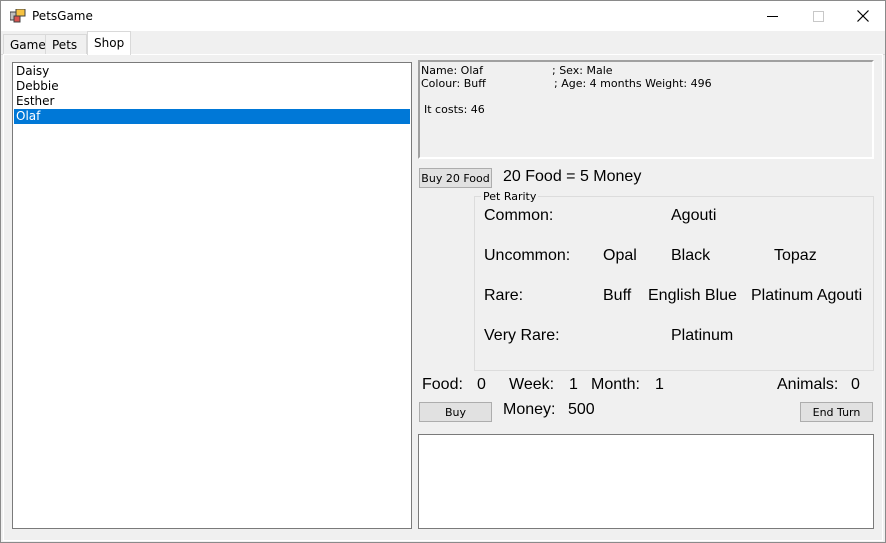  I want to click on pet-list-item-debbie: Debbie, so click(212, 86).